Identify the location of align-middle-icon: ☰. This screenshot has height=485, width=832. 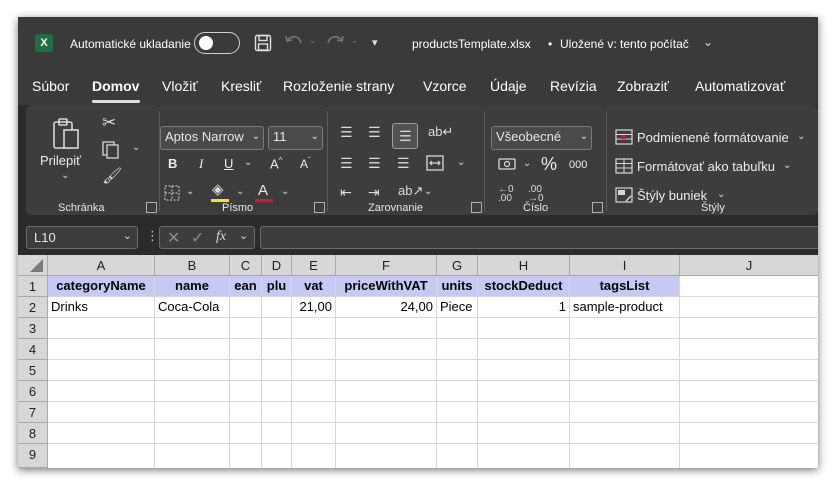
(374, 132).